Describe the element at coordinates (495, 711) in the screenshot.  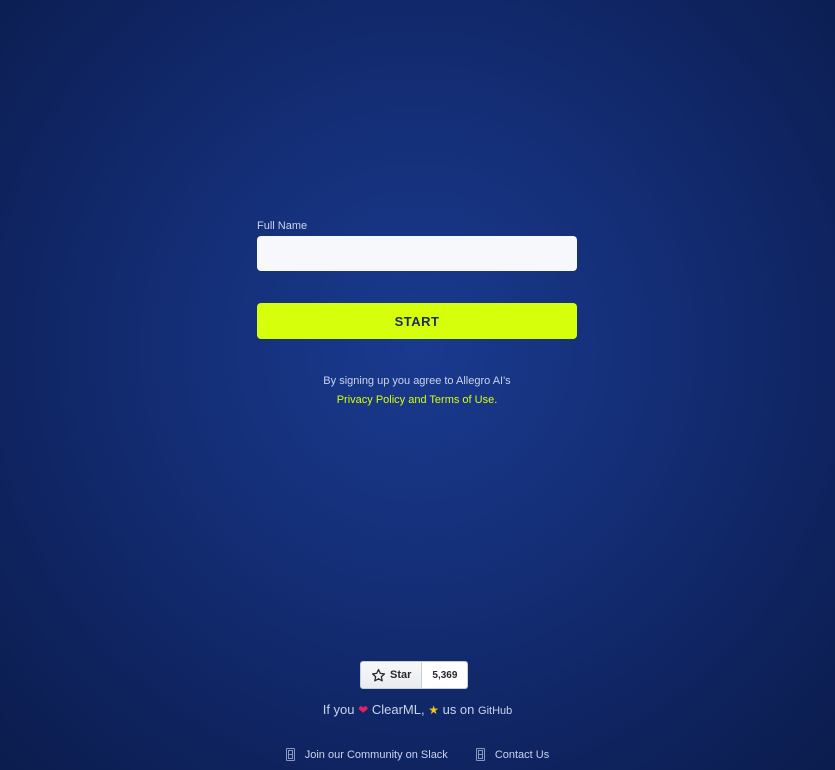
I see `github-link: GitHub` at that location.